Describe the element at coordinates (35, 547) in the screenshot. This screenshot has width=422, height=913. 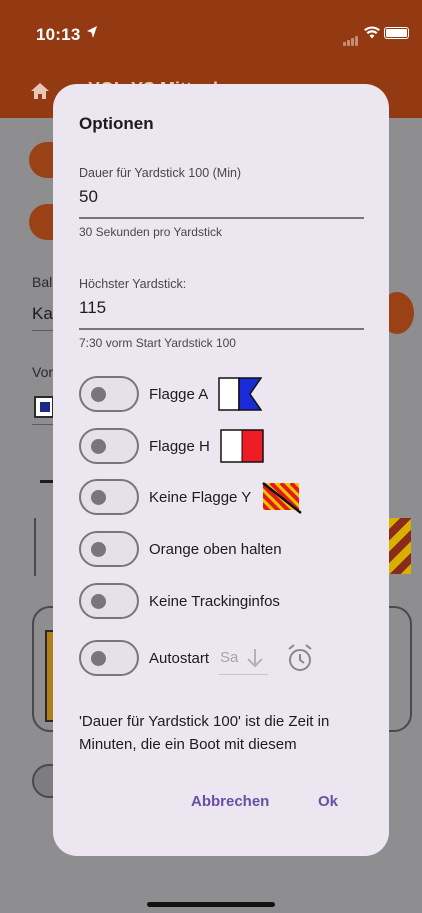
I see `bg-vline` at that location.